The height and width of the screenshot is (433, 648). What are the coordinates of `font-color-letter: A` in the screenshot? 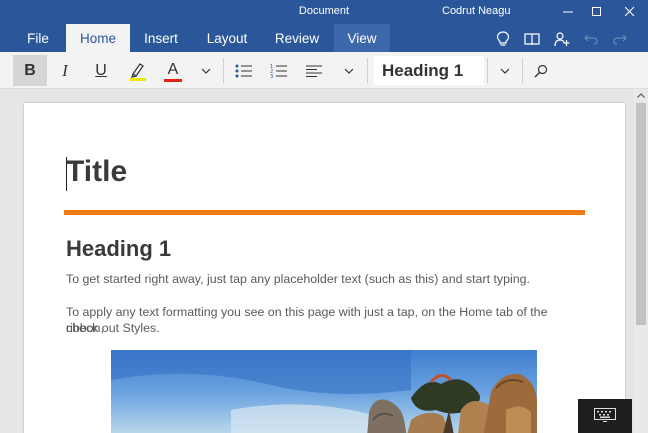 It's located at (173, 69).